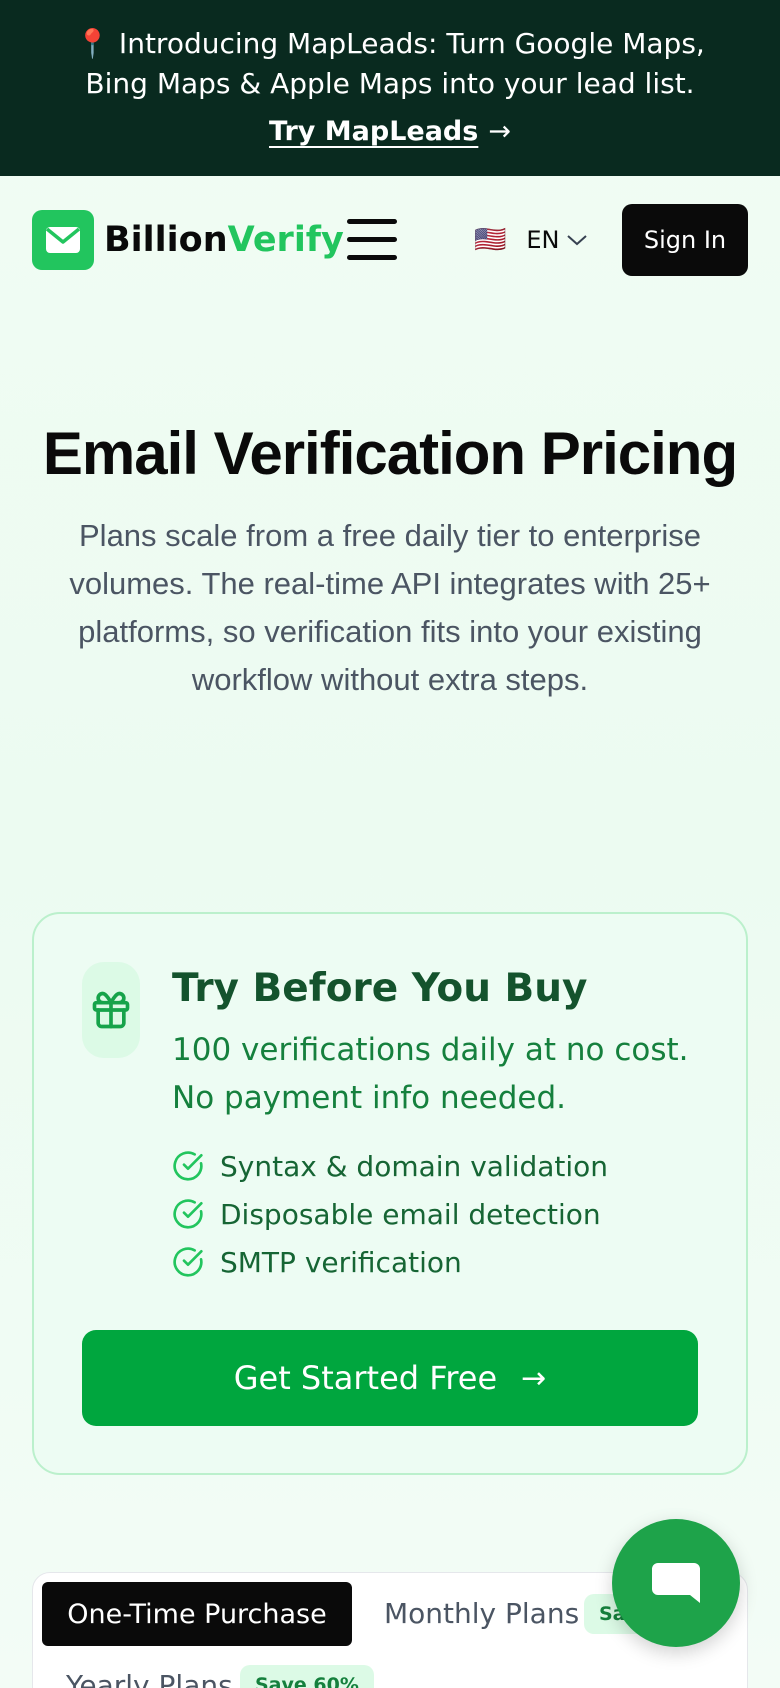  I want to click on brand-name: BillionVerify, so click(224, 240).